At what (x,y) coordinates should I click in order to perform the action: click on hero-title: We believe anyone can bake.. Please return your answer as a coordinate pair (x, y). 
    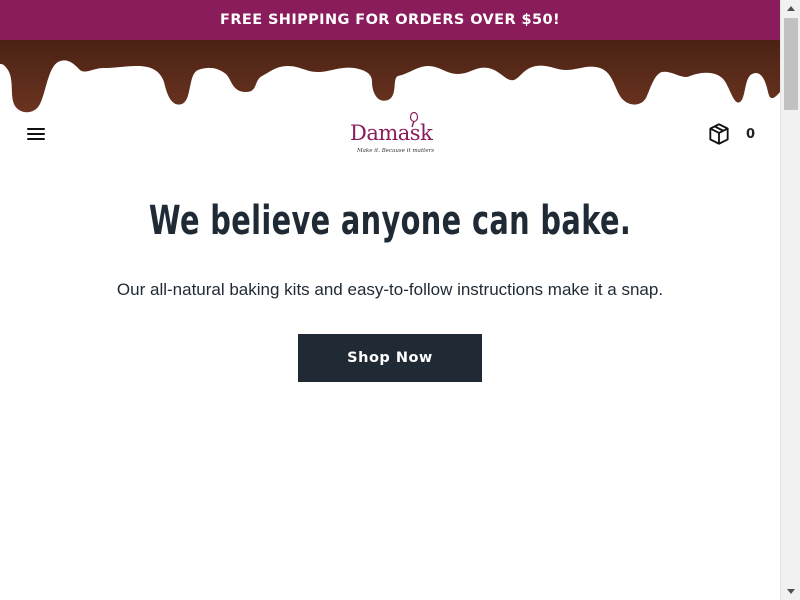
    Looking at the image, I should click on (390, 221).